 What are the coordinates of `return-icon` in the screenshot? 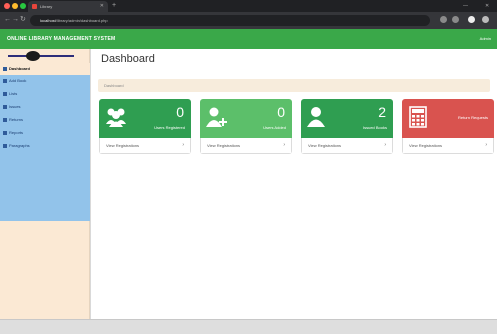 It's located at (5, 120).